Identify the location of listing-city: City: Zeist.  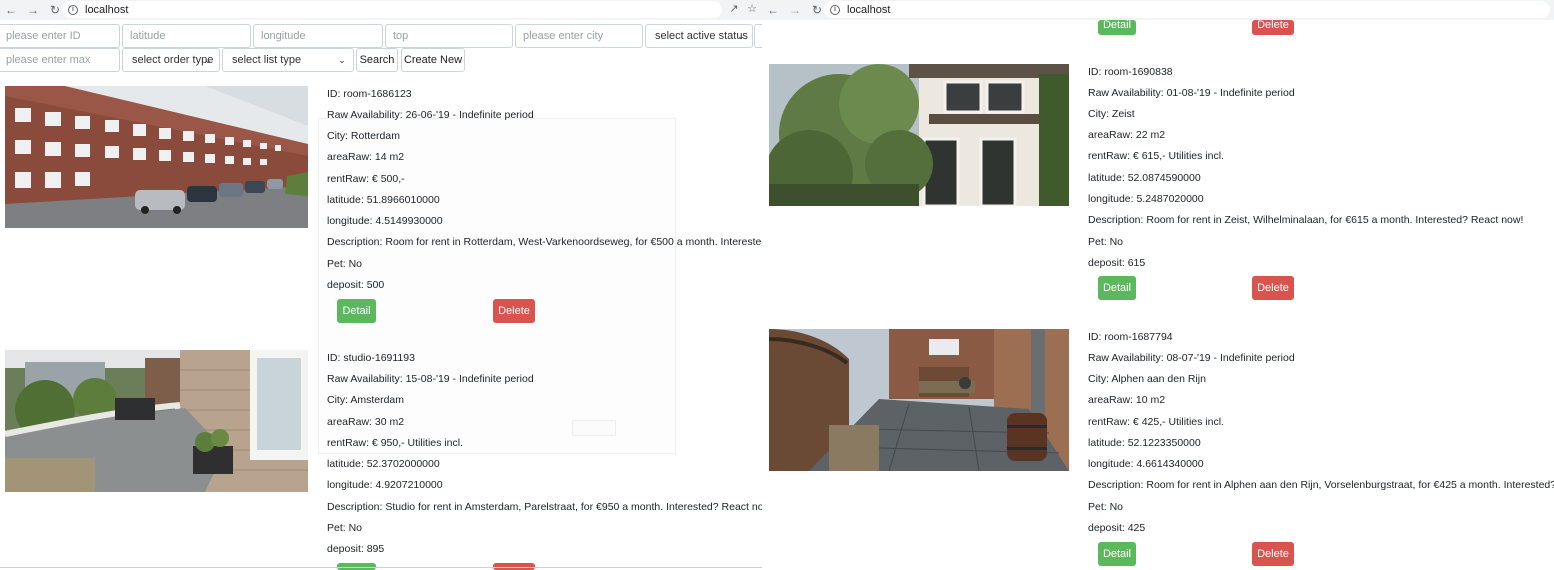
(1111, 114).